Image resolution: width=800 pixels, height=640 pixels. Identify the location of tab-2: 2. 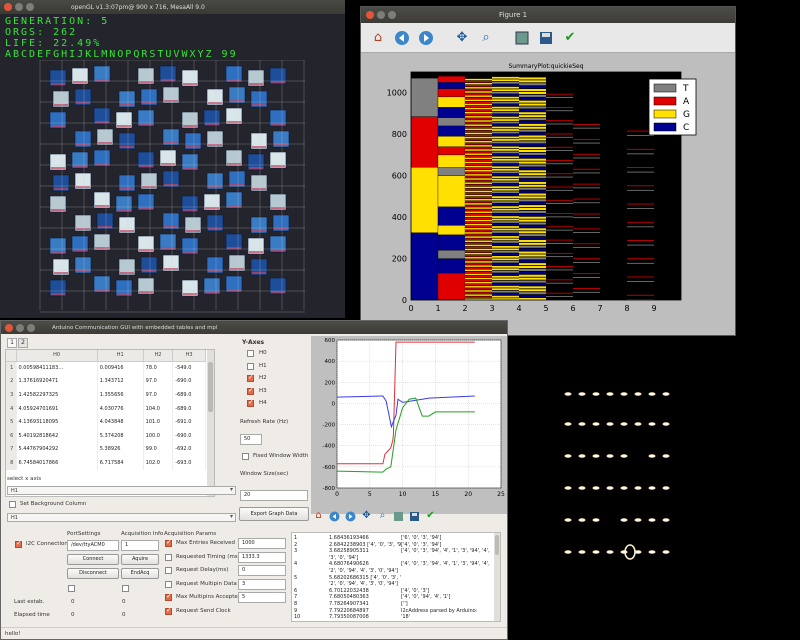
(23, 343).